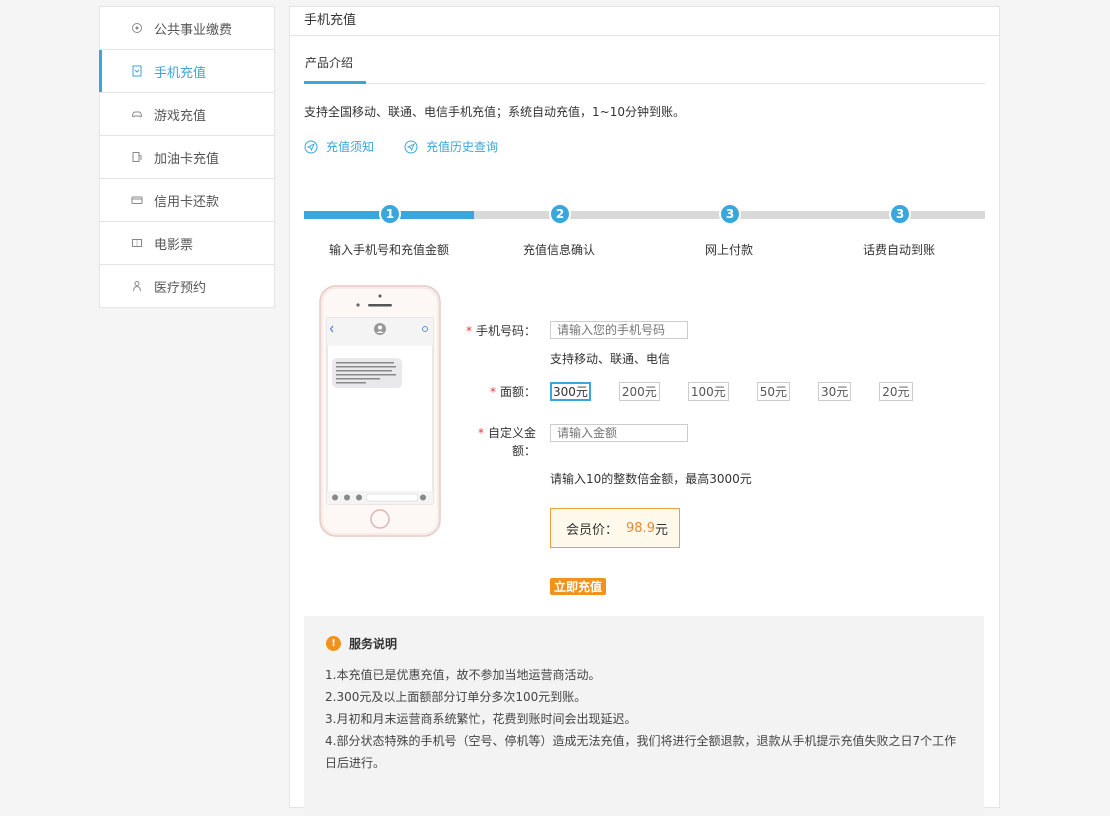  What do you see at coordinates (388, 250) in the screenshot?
I see `step-label: 输入手机号和充值金额` at bounding box center [388, 250].